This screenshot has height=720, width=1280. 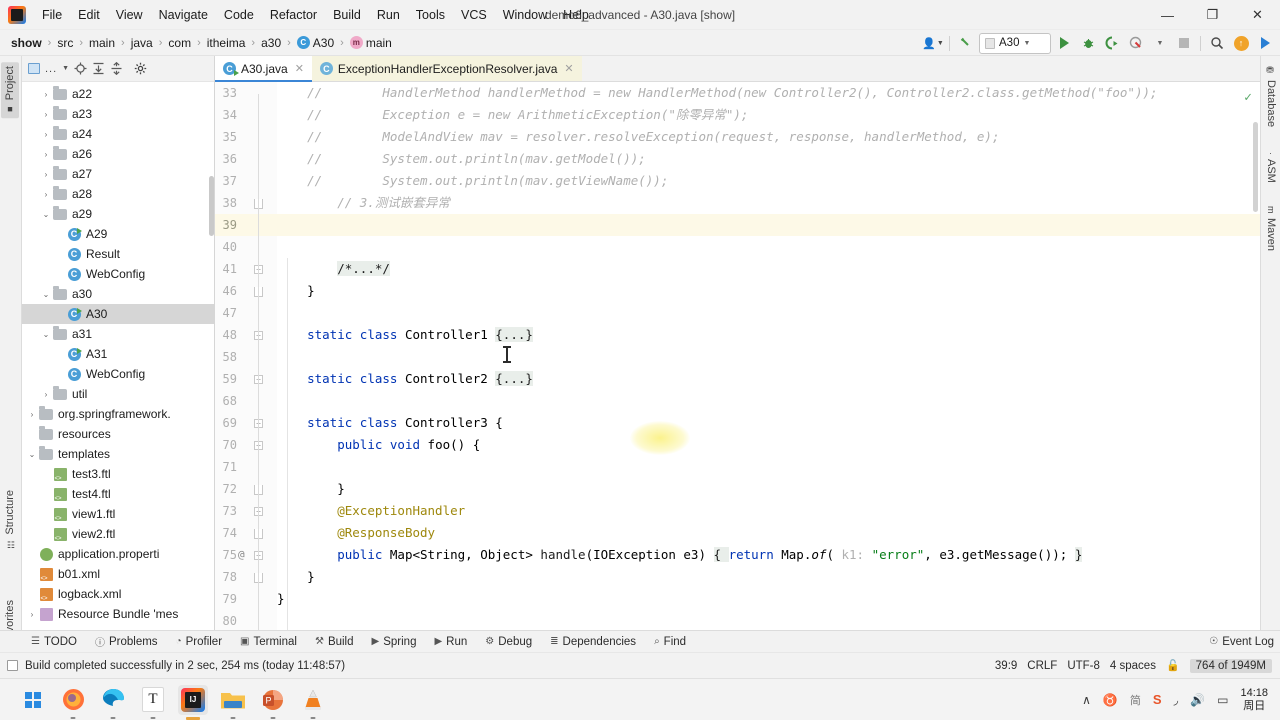 What do you see at coordinates (670, 642) in the screenshot?
I see `bottom-tab-find: ⌕ Find` at bounding box center [670, 642].